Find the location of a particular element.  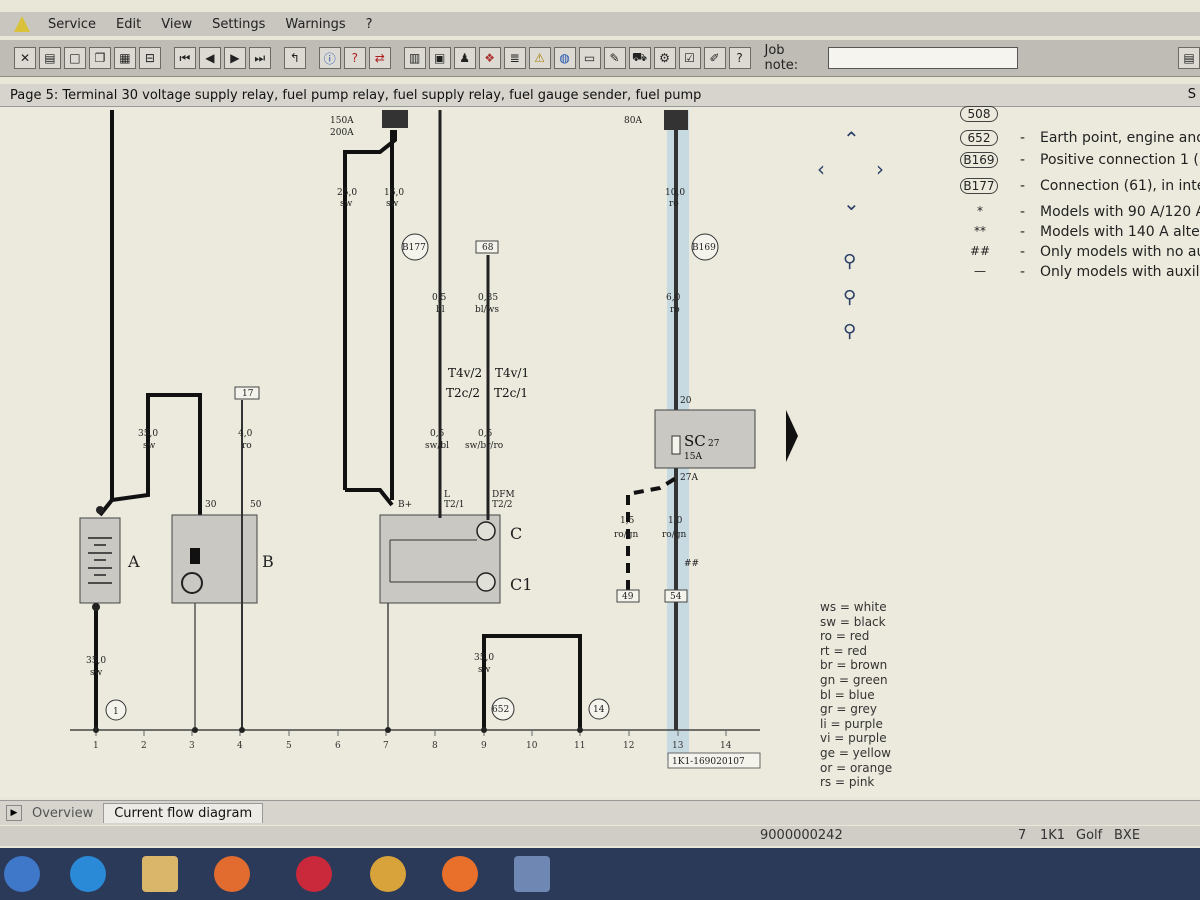

first-page-icon: ⏮ is located at coordinates (184, 58).